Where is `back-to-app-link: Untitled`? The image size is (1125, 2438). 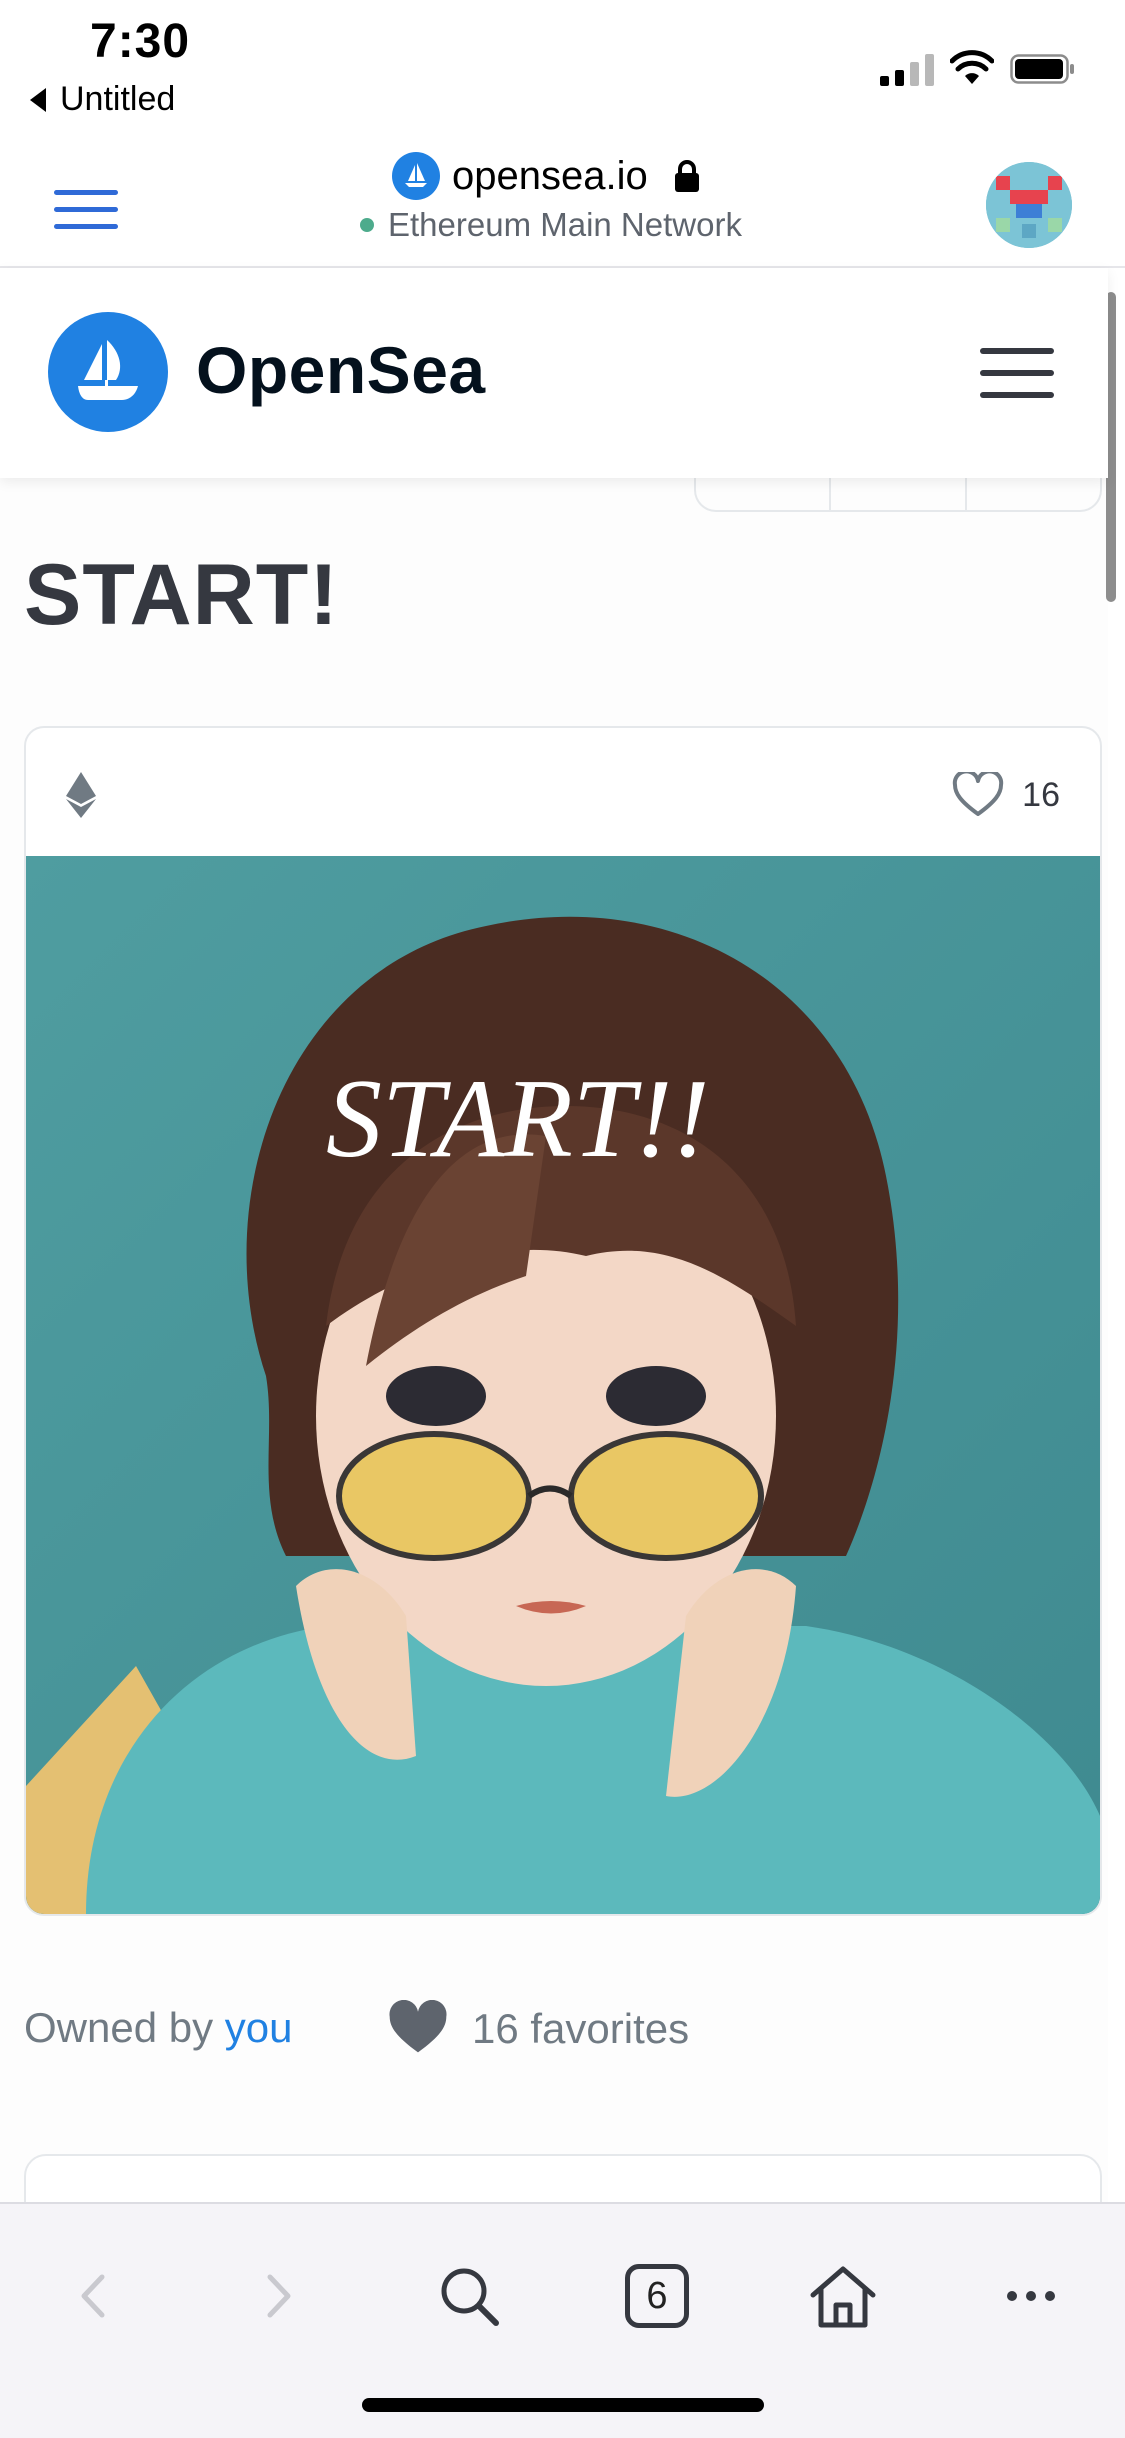
back-to-app-link: Untitled is located at coordinates (102, 99).